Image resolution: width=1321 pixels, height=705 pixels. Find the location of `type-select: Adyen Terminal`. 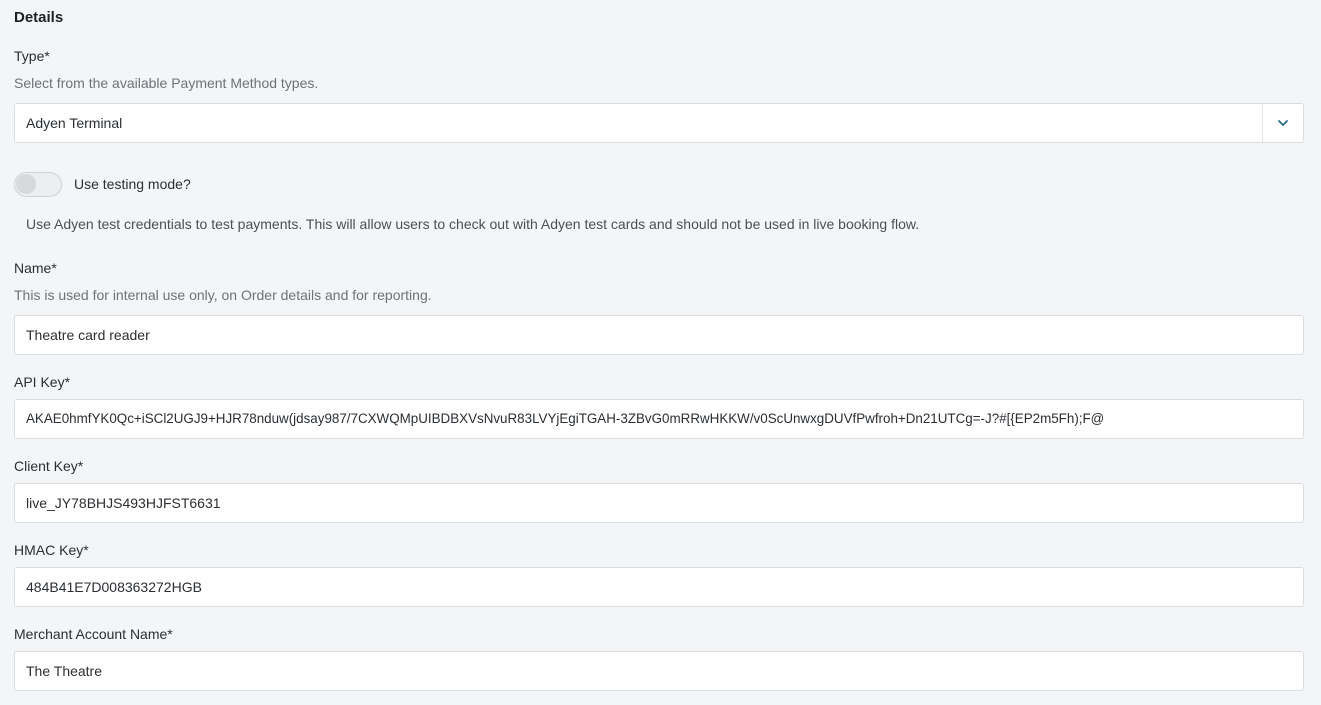

type-select: Adyen Terminal is located at coordinates (659, 123).